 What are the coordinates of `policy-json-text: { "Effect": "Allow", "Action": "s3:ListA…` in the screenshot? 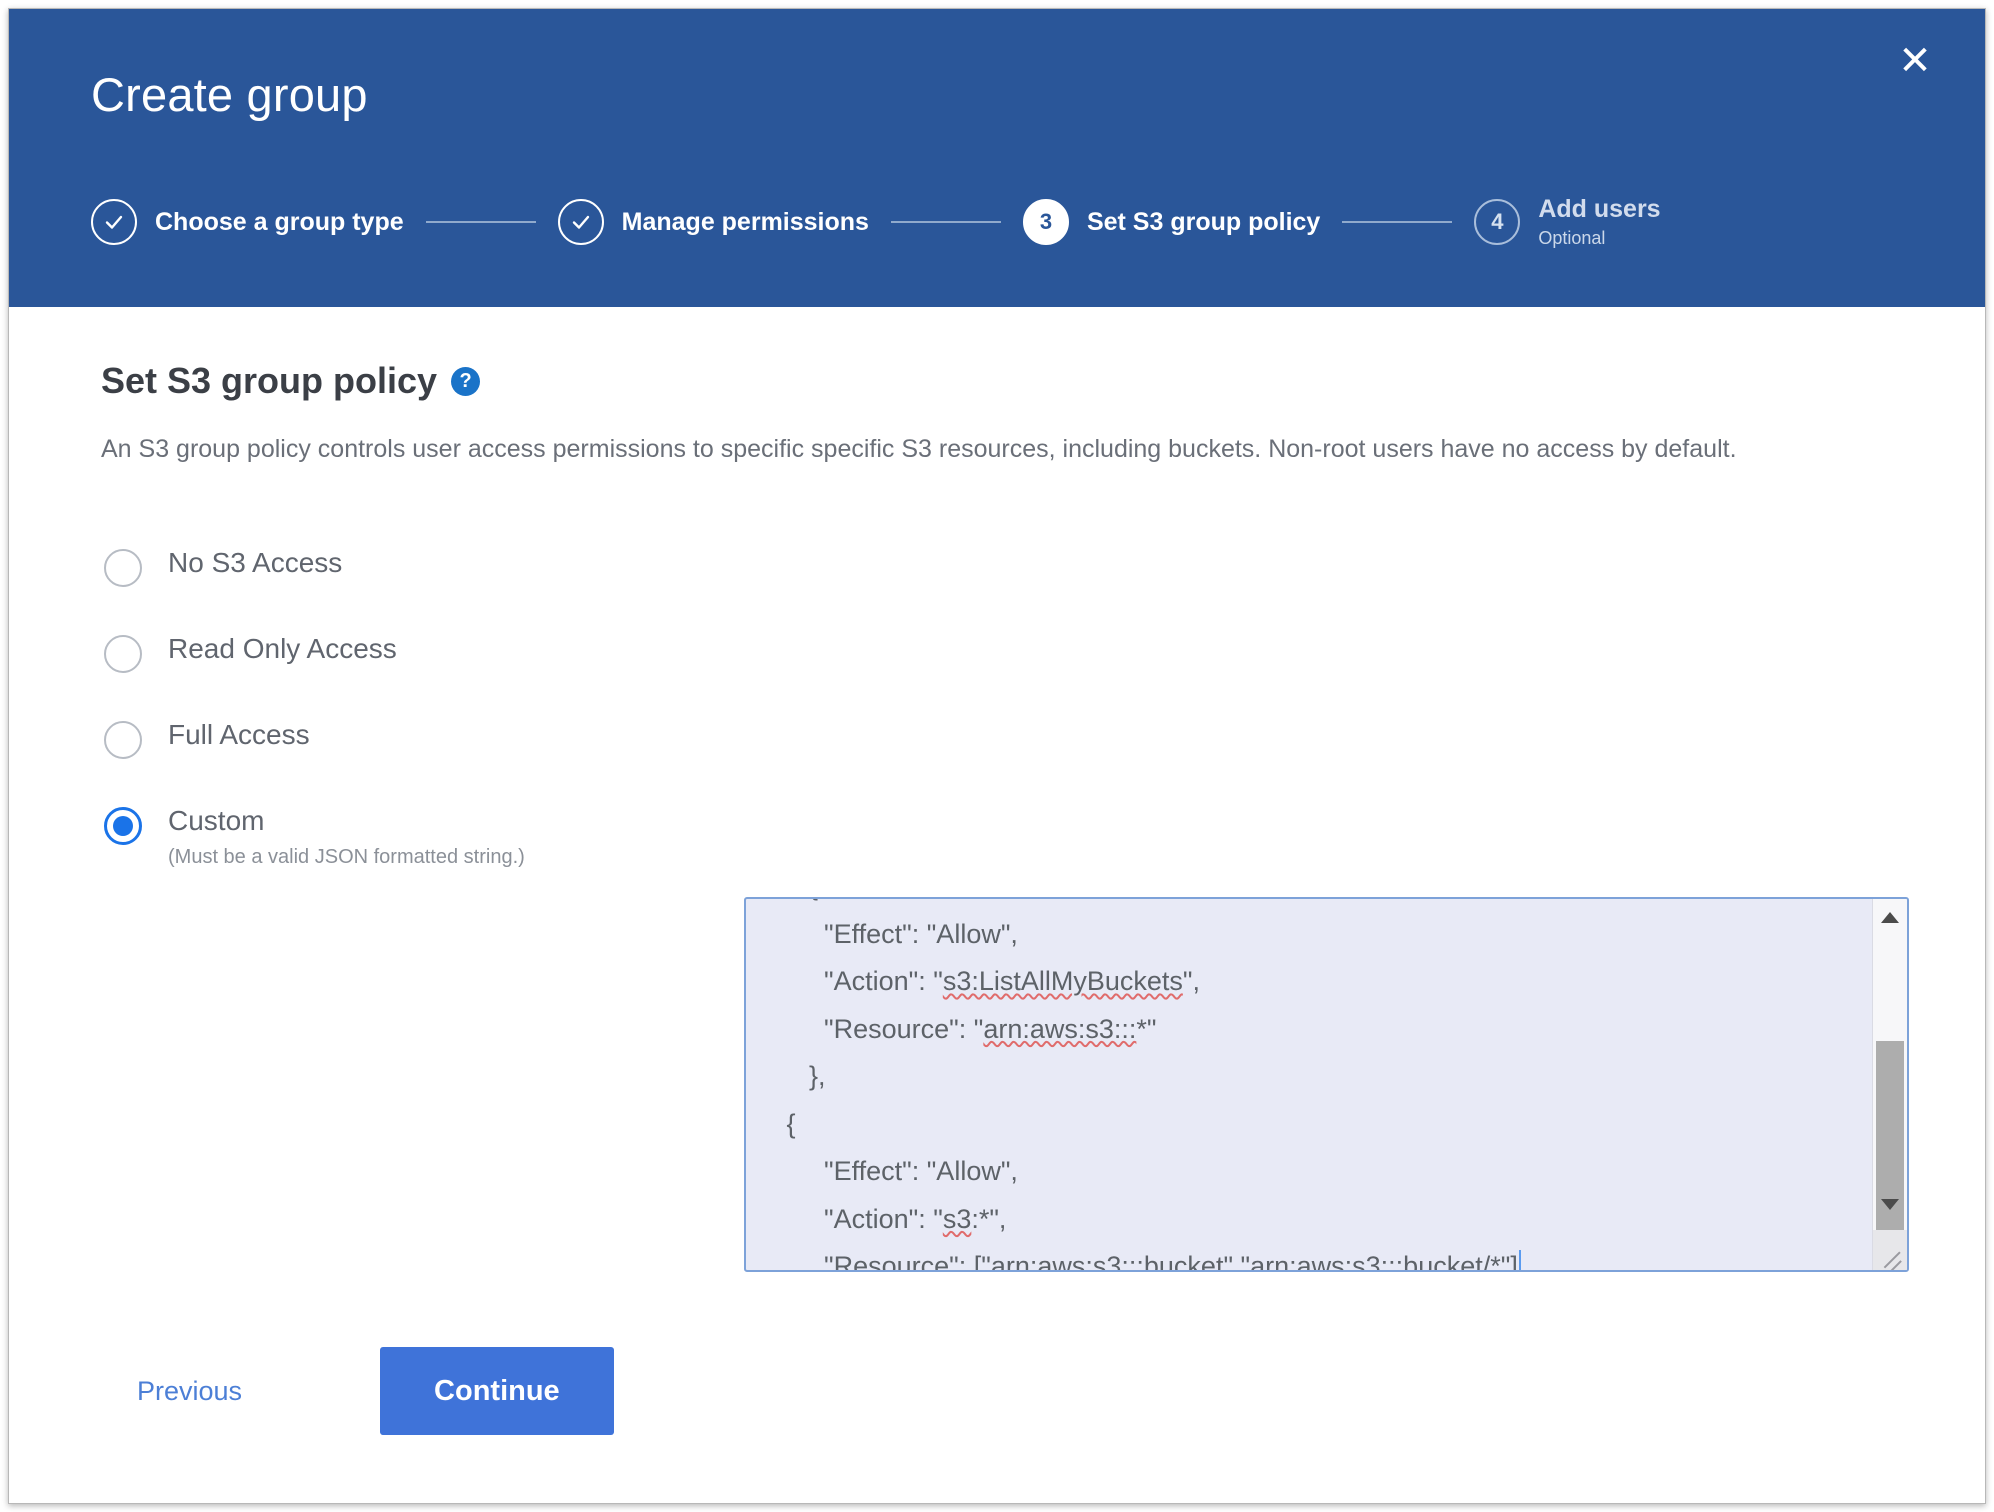 It's located at (1309, 1084).